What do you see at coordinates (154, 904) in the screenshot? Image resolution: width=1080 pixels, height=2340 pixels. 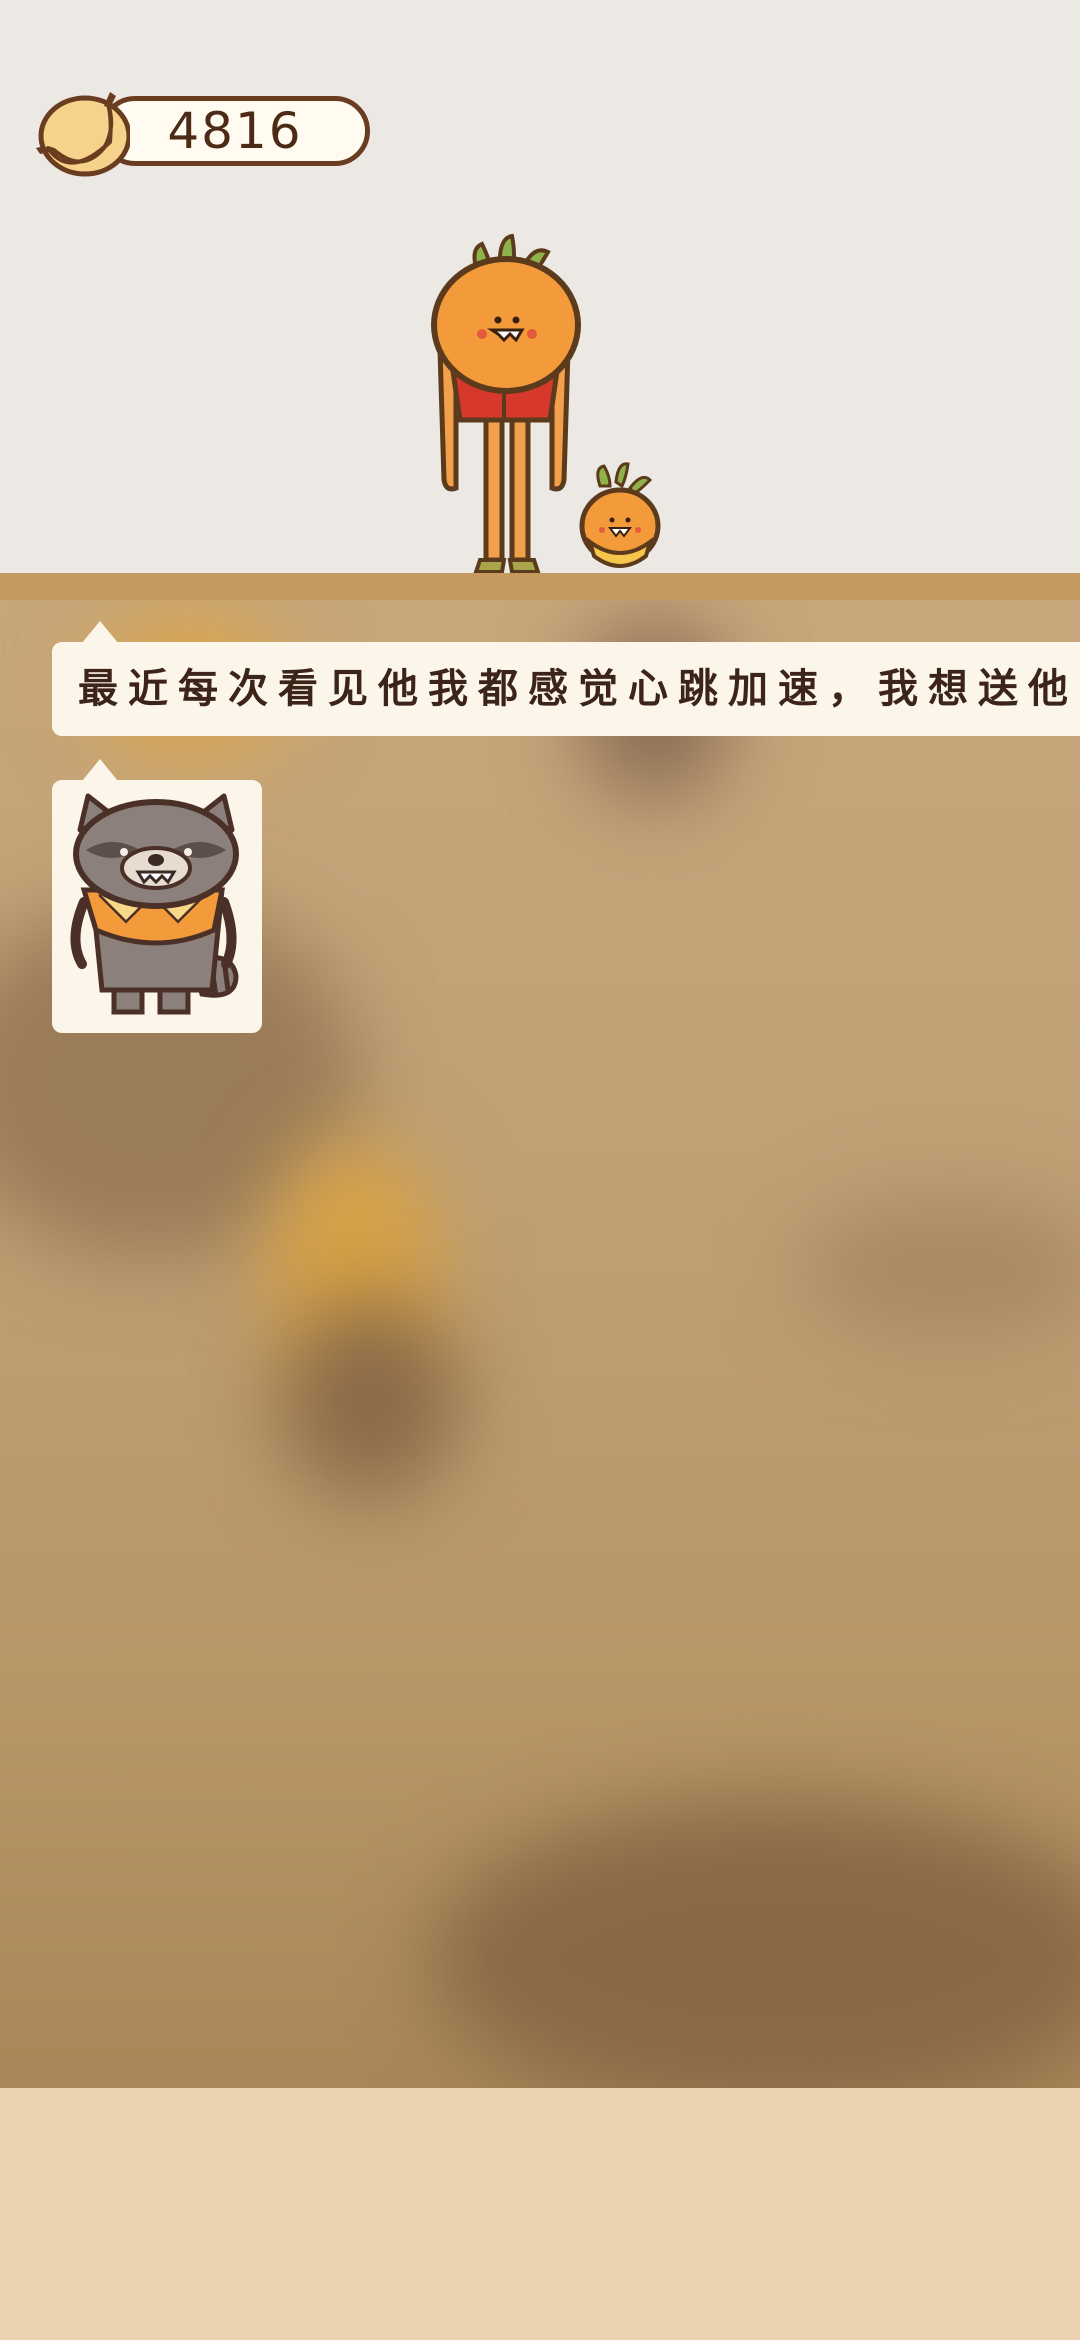 I see `raccoon-icon` at bounding box center [154, 904].